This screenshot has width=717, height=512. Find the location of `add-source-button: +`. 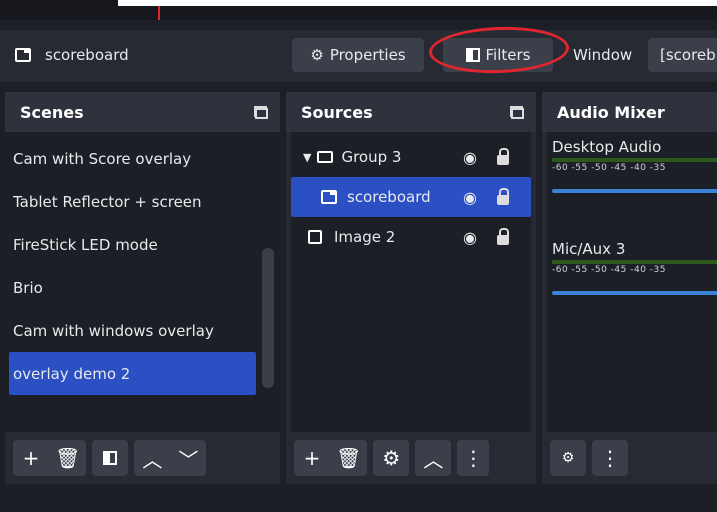

add-source-button: + is located at coordinates (312, 458).